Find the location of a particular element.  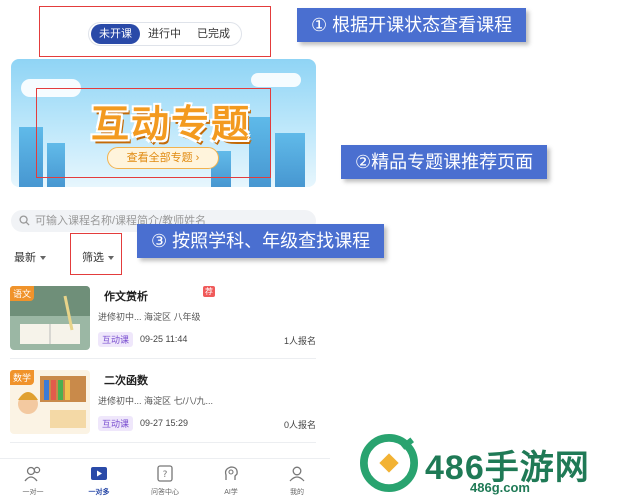

highlight-box-filter is located at coordinates (96, 254).